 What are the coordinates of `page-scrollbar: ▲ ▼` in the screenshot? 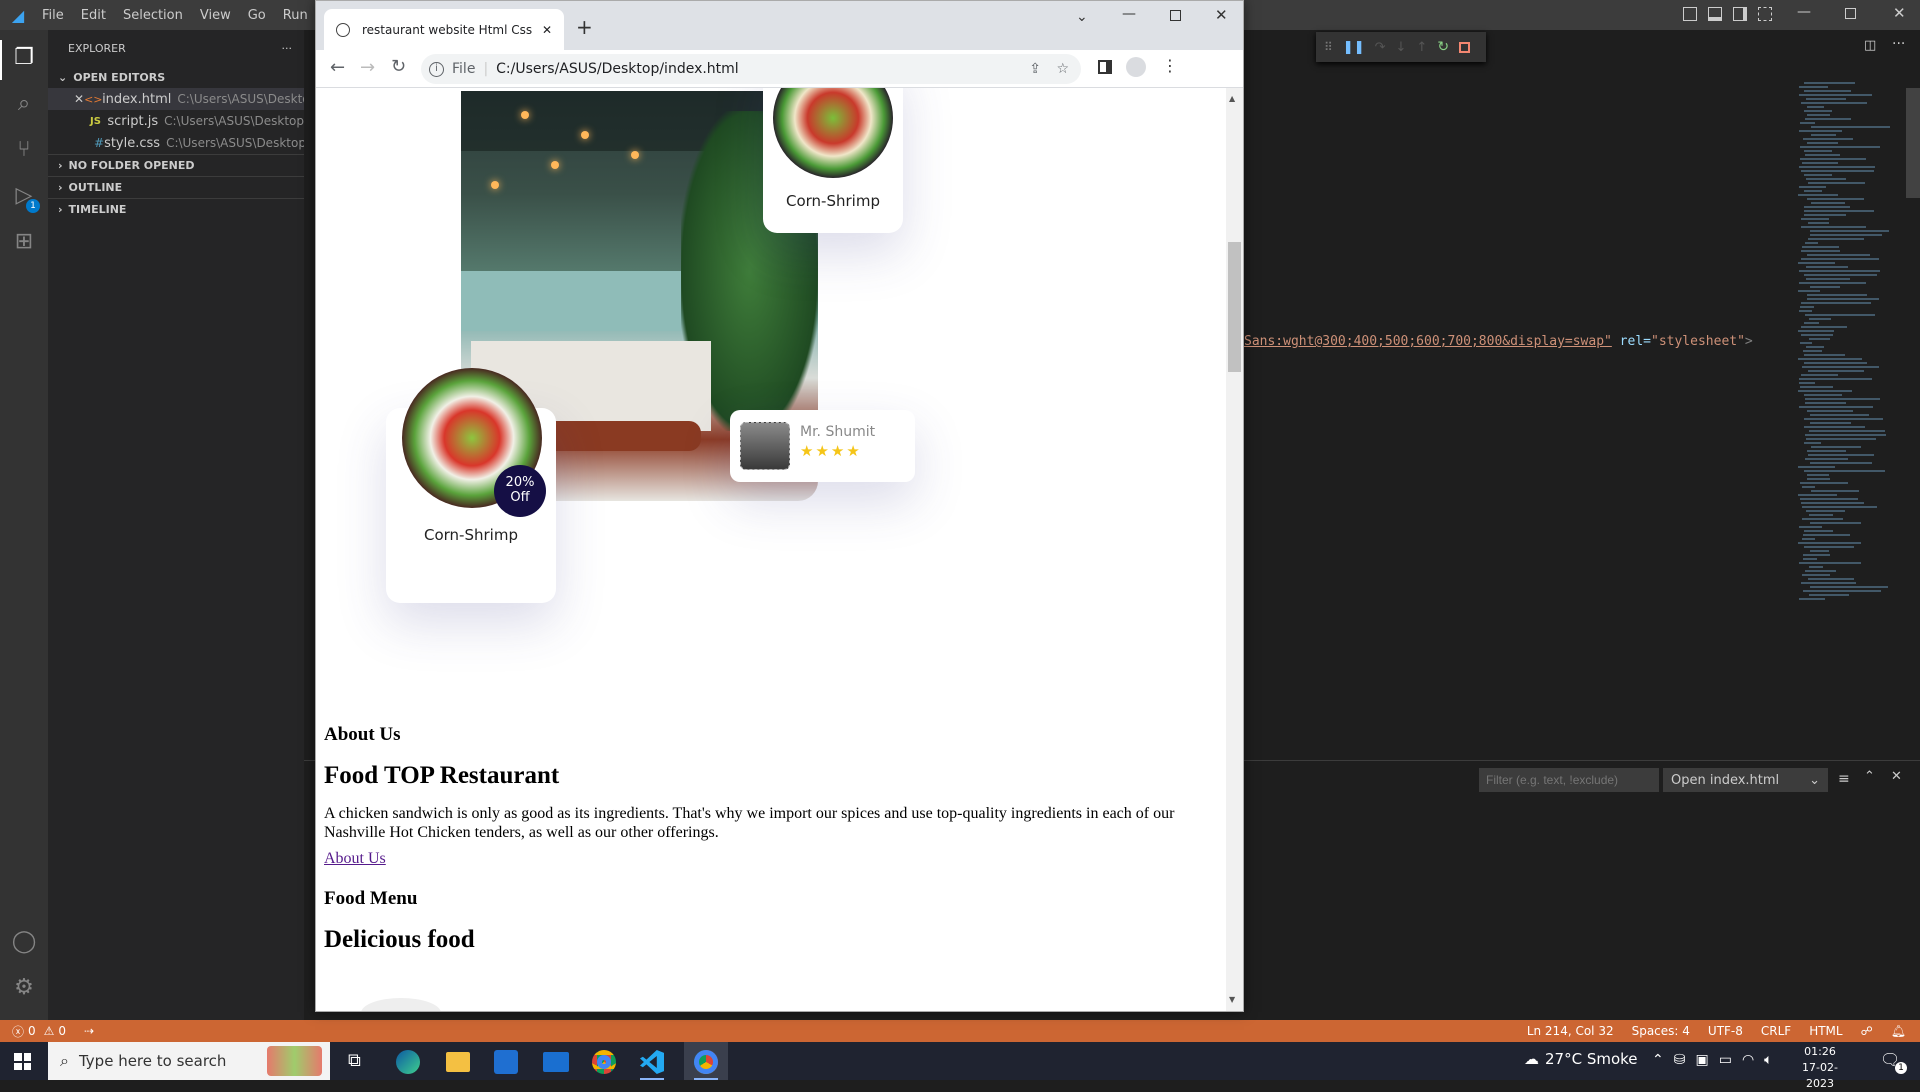 It's located at (1234, 549).